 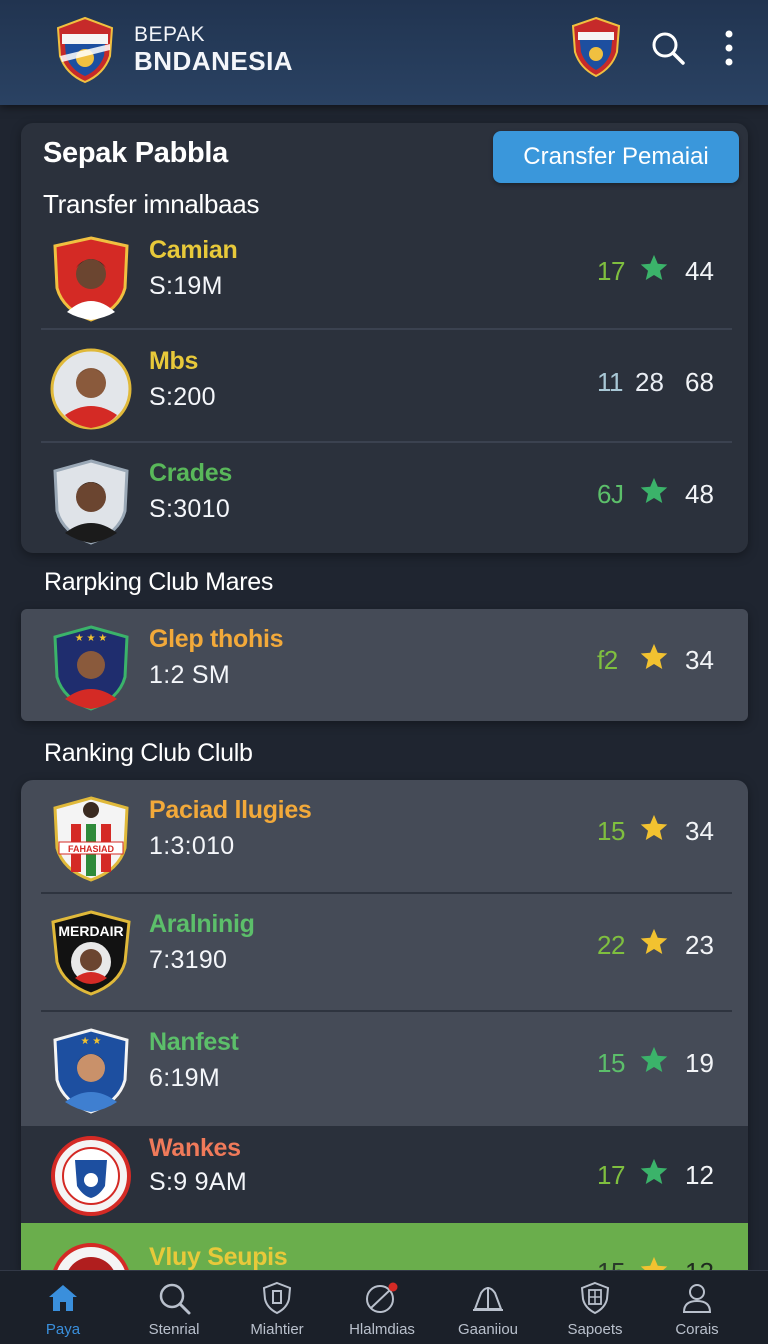 What do you see at coordinates (488, 1329) in the screenshot?
I see `nav-label: Gaaniiou` at bounding box center [488, 1329].